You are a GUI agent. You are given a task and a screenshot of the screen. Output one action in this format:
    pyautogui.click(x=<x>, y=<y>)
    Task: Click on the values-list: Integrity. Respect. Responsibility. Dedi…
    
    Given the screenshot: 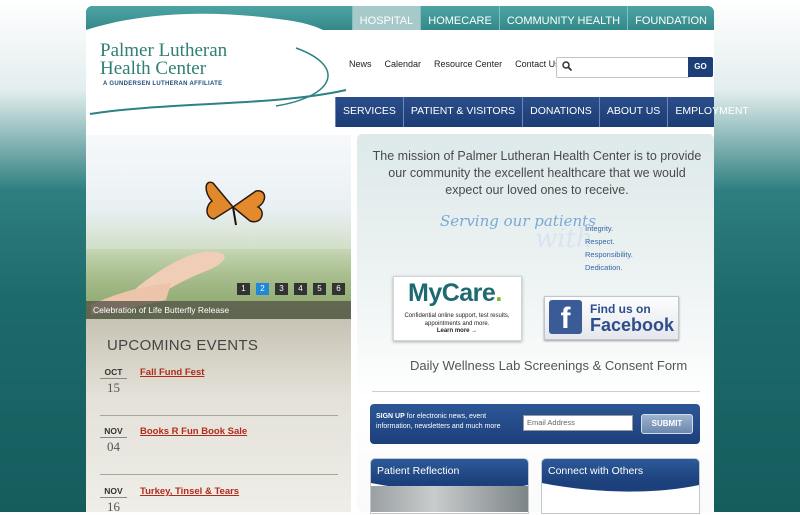 What is the action you would take?
    pyautogui.click(x=609, y=248)
    